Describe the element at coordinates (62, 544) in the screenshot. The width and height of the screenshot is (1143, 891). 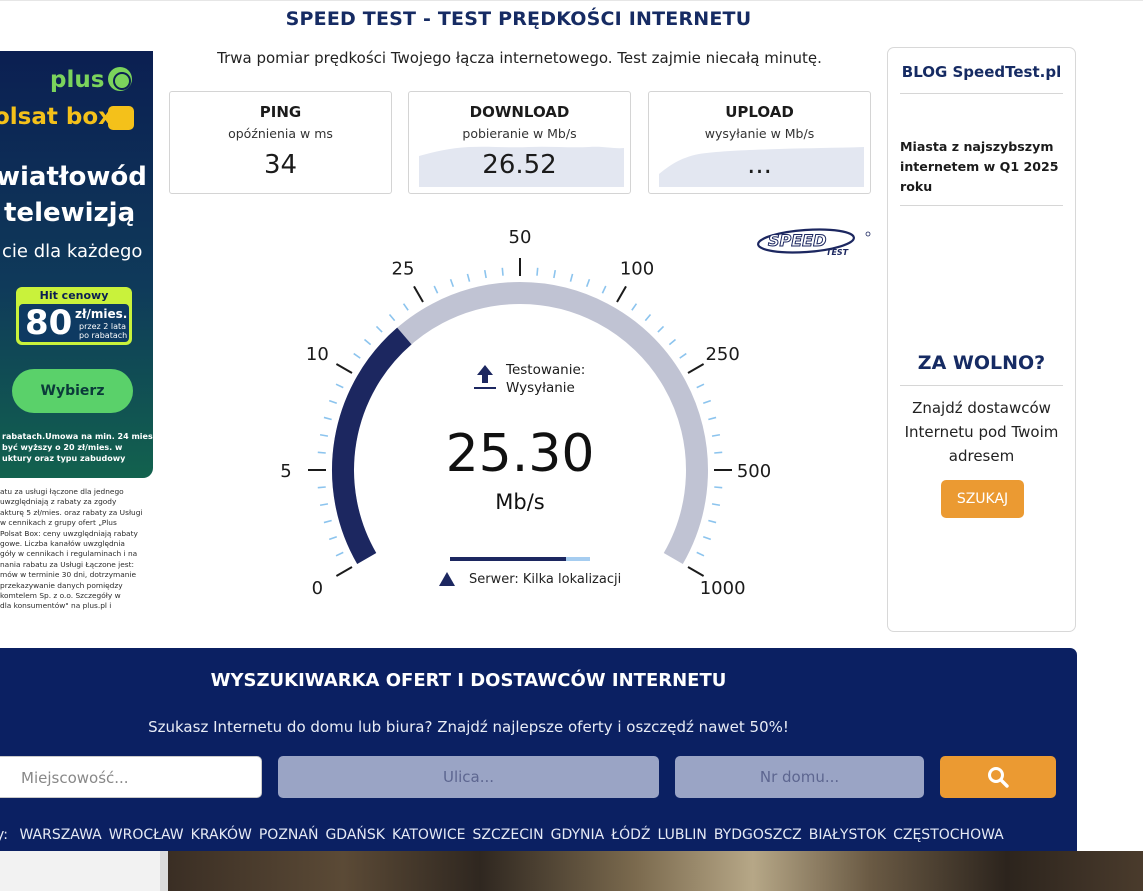
I see `ad-legal-line: gowe. Liczba kanałów uwzględnia` at that location.